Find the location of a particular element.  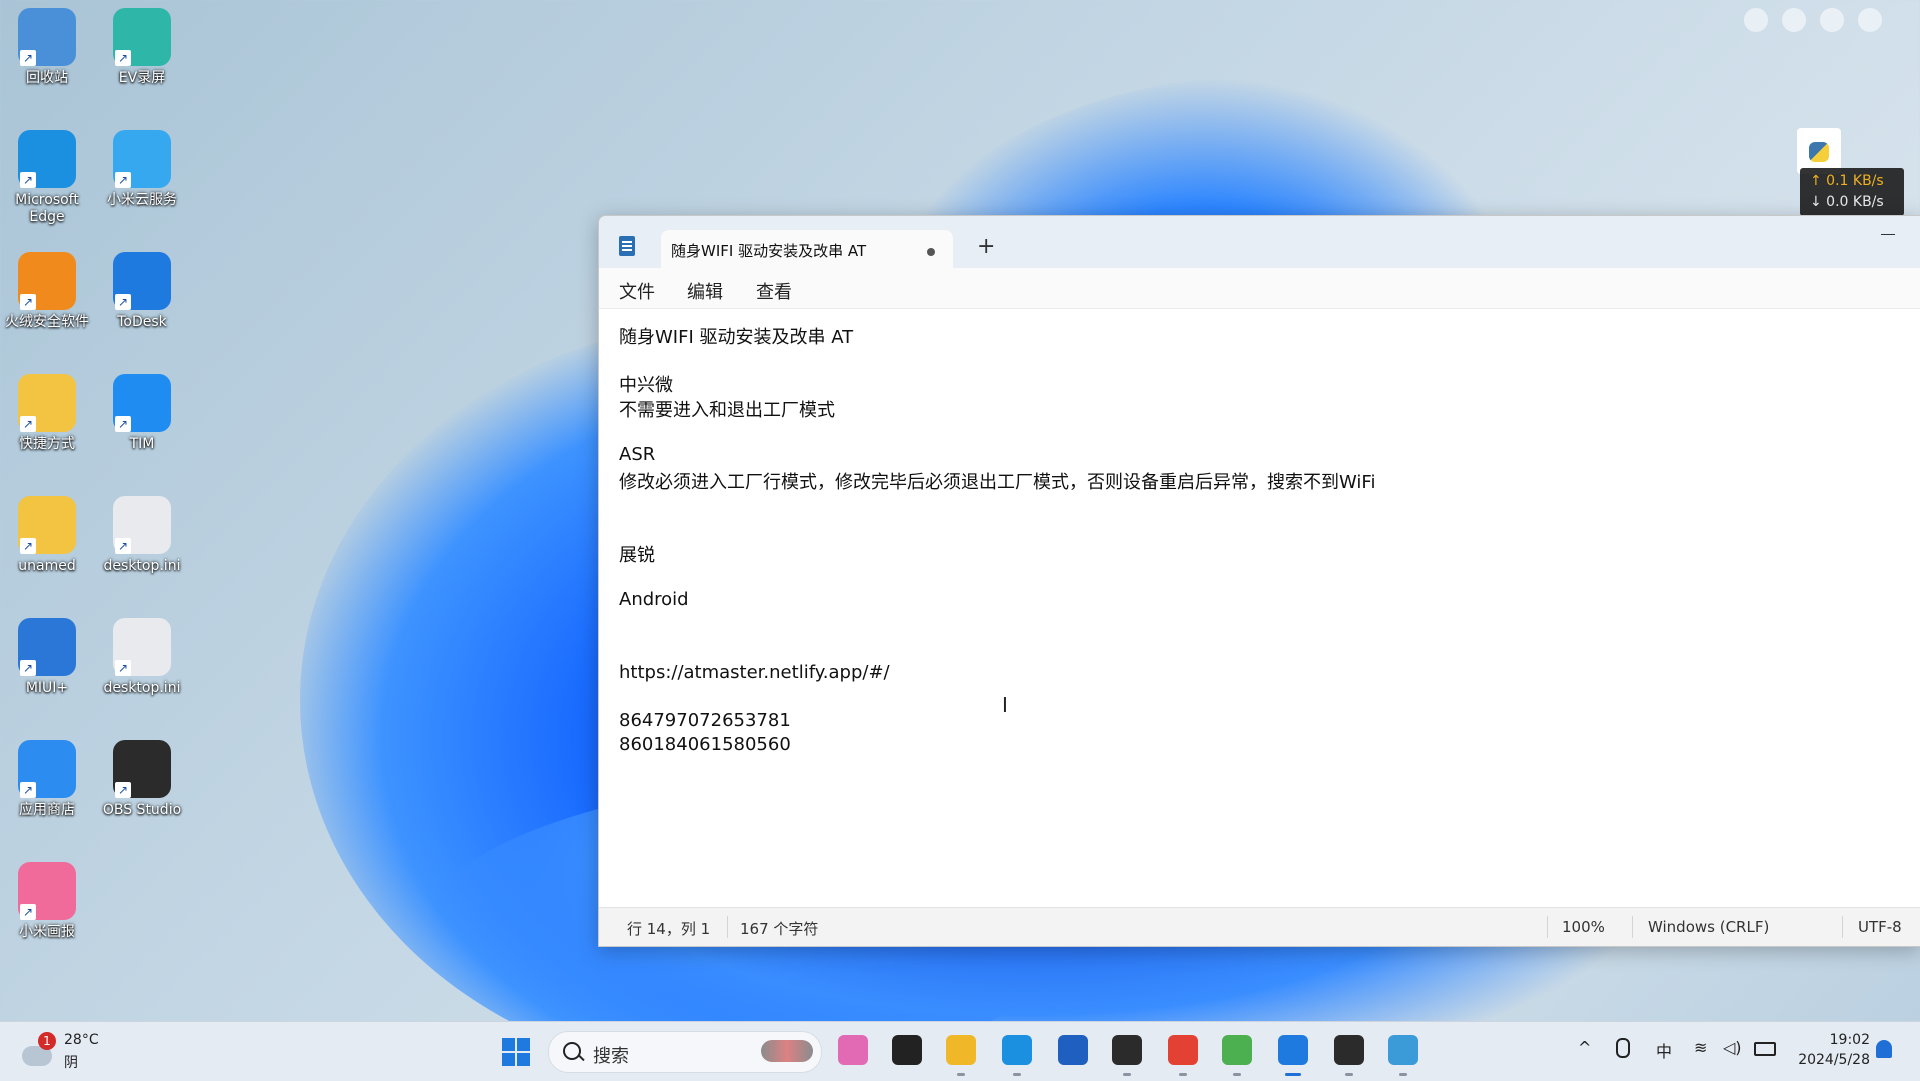

desktop-icon: ↗ OBS Studio is located at coordinates (142, 779).